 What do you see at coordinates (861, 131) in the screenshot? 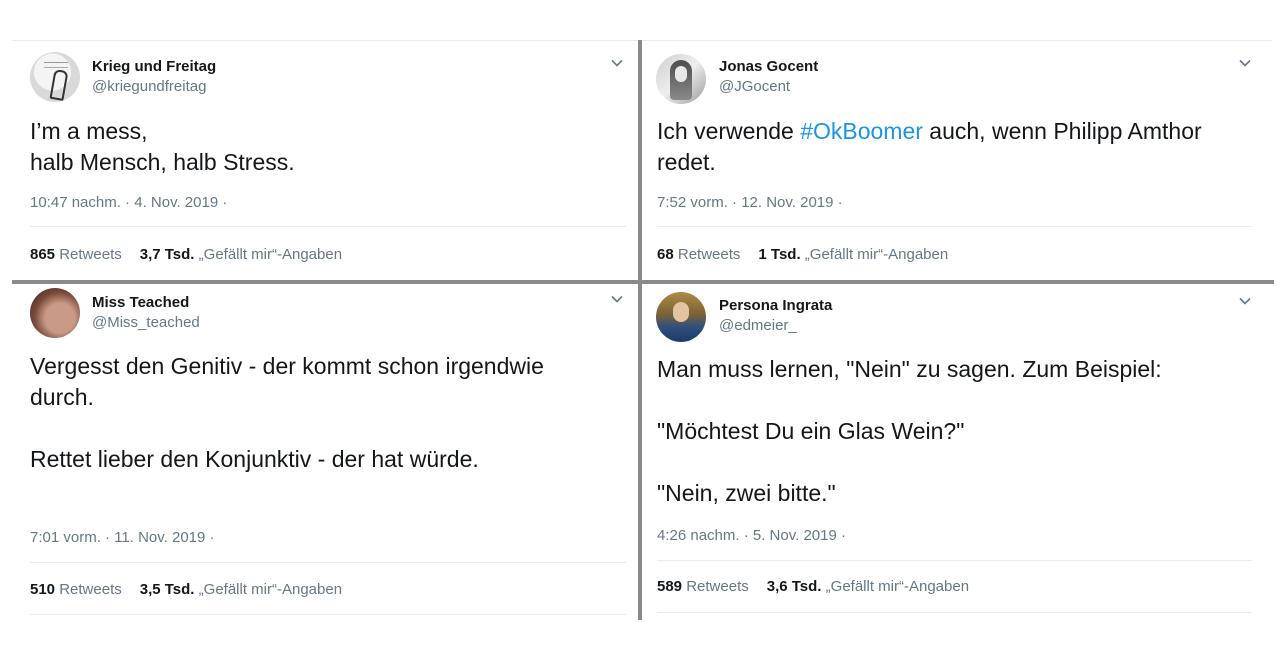
I see `hashtag-link: #OkBoomer` at bounding box center [861, 131].